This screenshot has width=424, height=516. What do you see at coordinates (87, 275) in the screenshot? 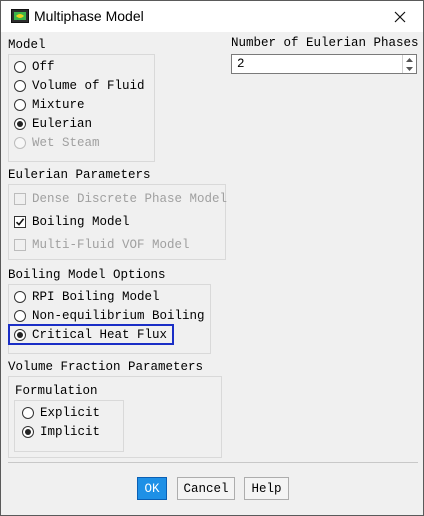
I see `boiling-options-label: Boiling Model Options` at bounding box center [87, 275].